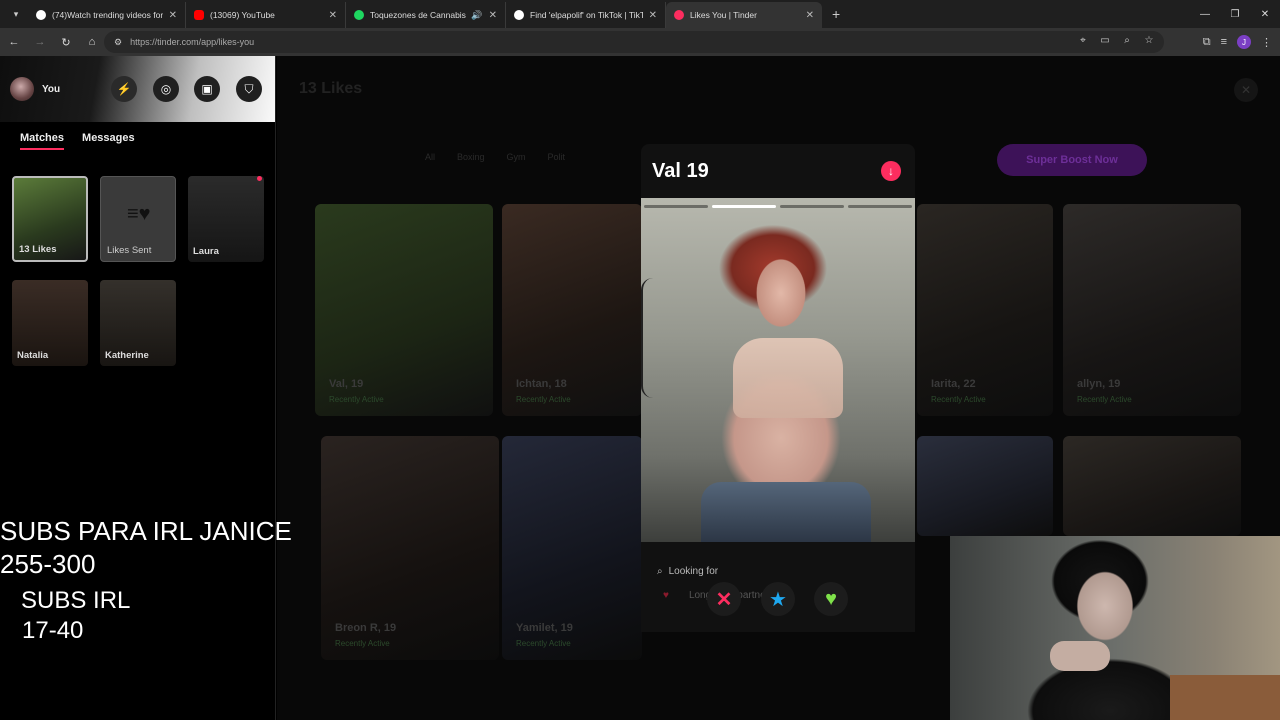 The image size is (1280, 720). Describe the element at coordinates (1116, 40) in the screenshot. I see `omnibox-actions: ⌖ ▭ ⌕ ☆` at that location.